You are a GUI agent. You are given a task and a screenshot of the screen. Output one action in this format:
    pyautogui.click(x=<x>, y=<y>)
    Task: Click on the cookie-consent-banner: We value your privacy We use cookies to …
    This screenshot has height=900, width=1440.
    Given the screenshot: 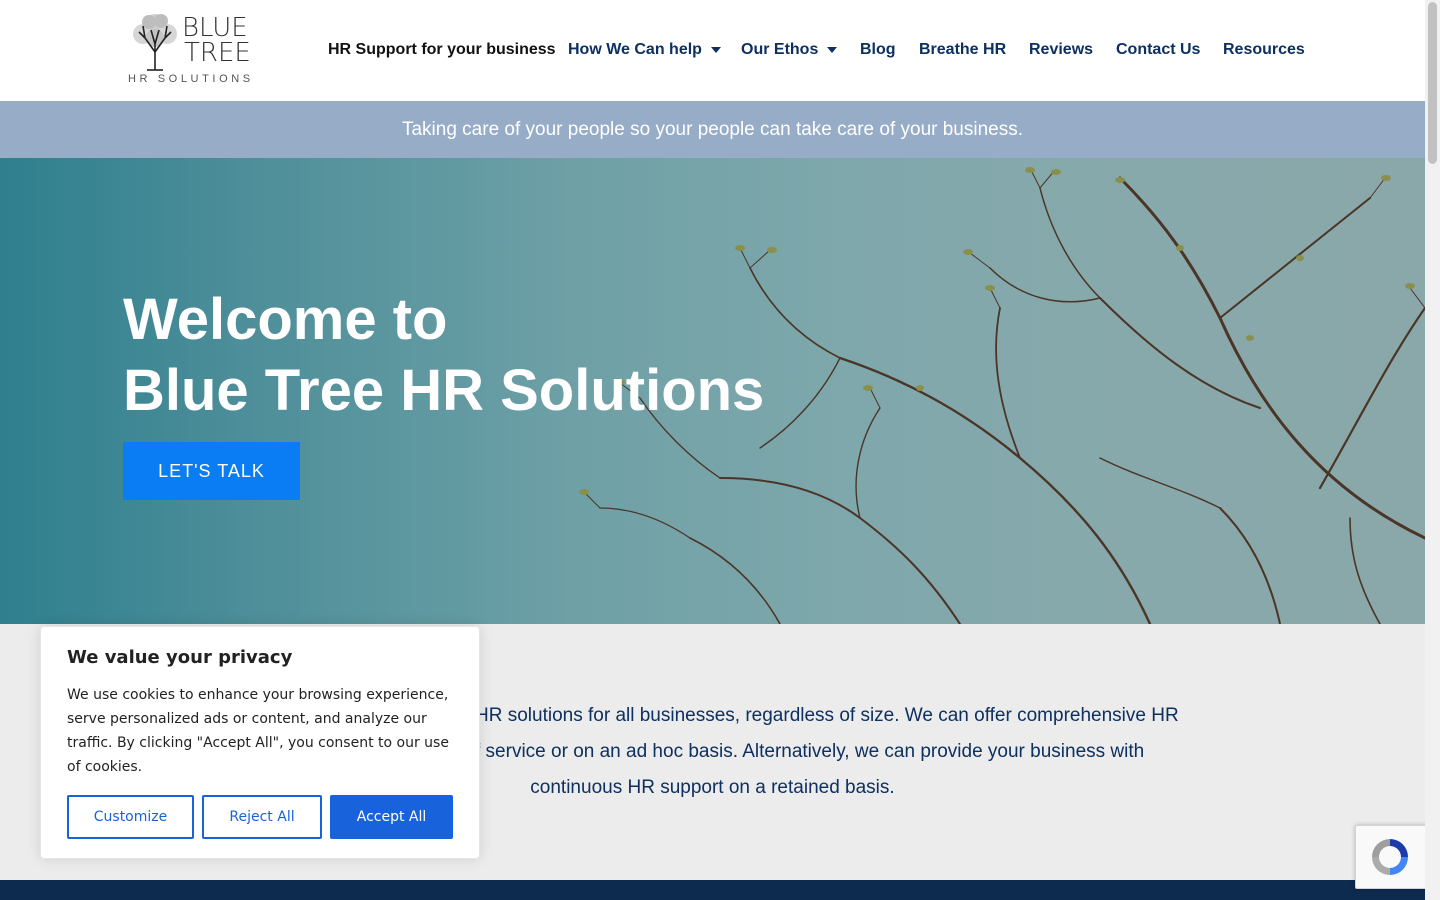 What is the action you would take?
    pyautogui.click(x=260, y=742)
    